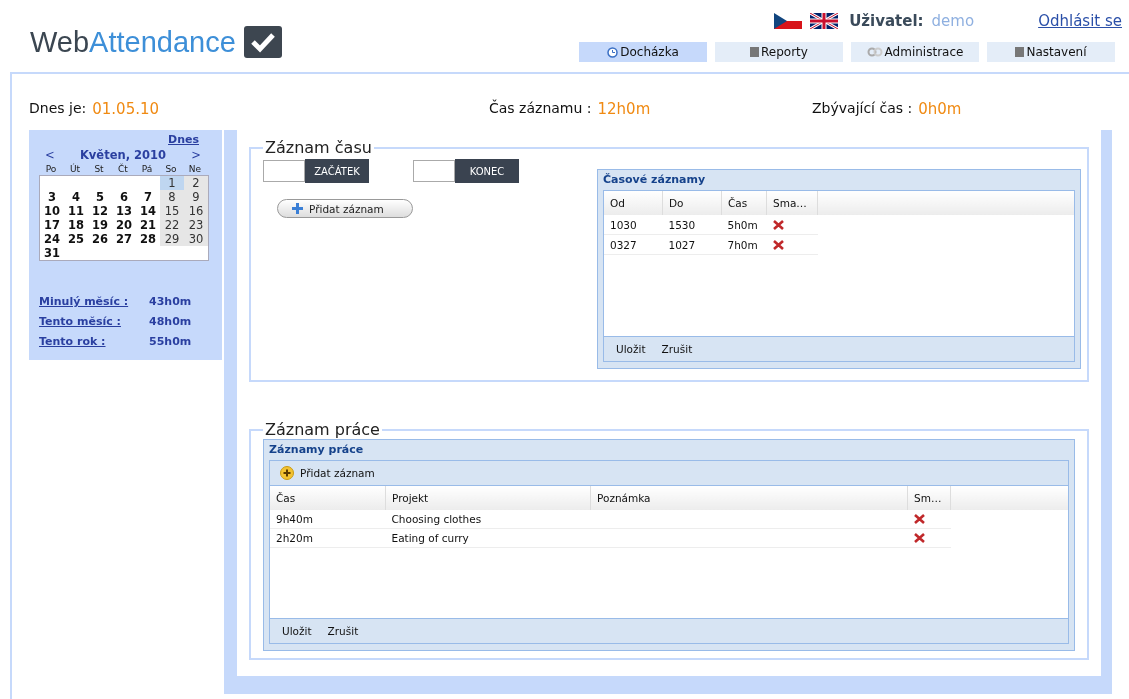  I want to click on user-name: demo, so click(953, 21).